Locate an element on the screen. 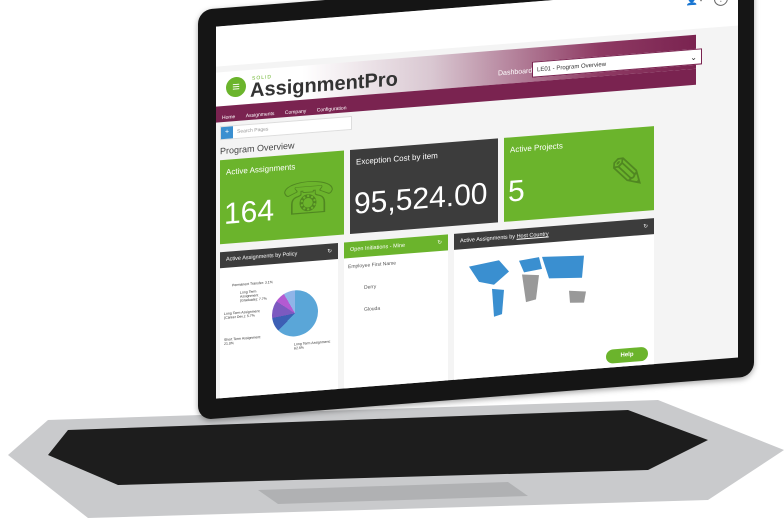  search-placeholder: Search Pages is located at coordinates (253, 130).